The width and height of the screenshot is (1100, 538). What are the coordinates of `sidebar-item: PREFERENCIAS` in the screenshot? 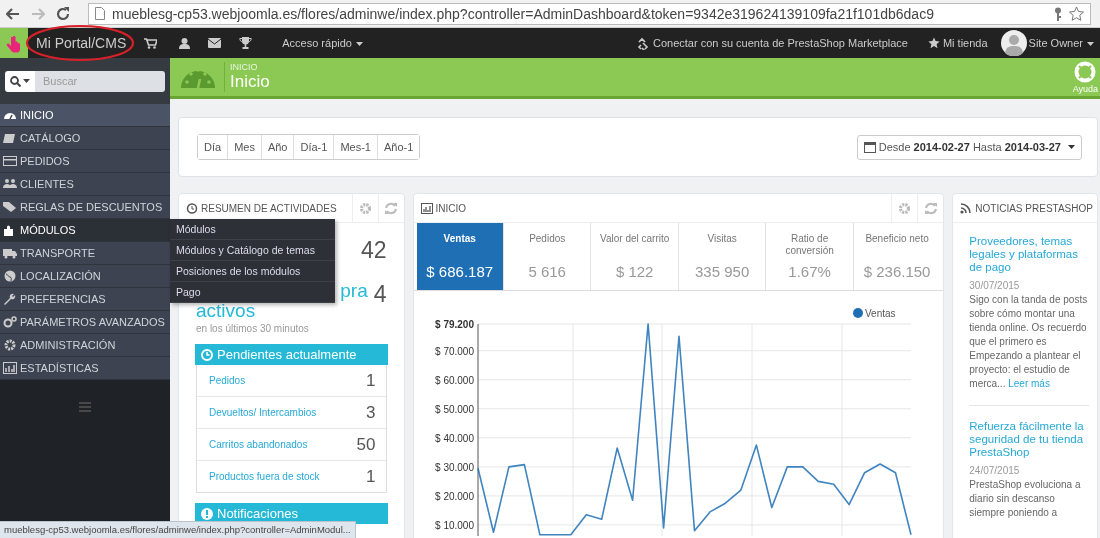 It's located at (85, 299).